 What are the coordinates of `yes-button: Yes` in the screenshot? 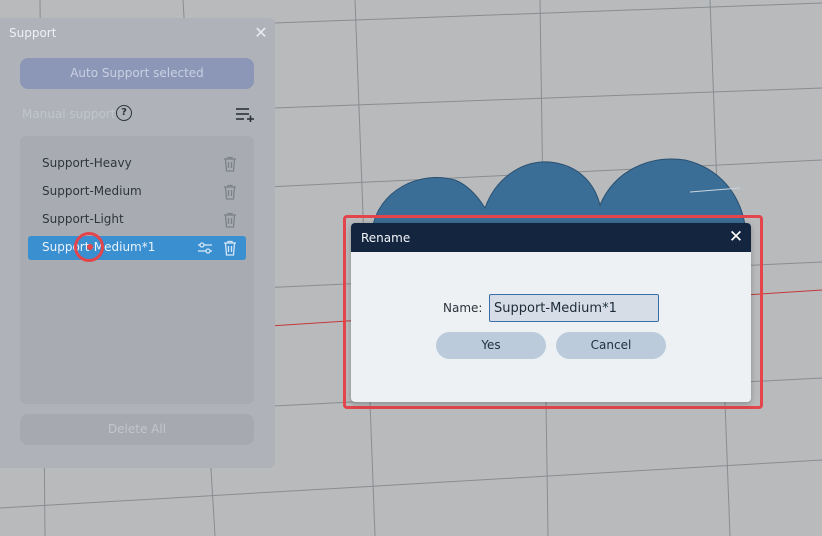 It's located at (491, 345).